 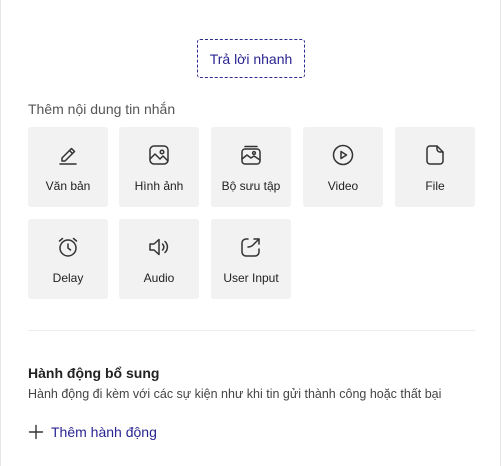 I want to click on gallery-icon, so click(x=251, y=155).